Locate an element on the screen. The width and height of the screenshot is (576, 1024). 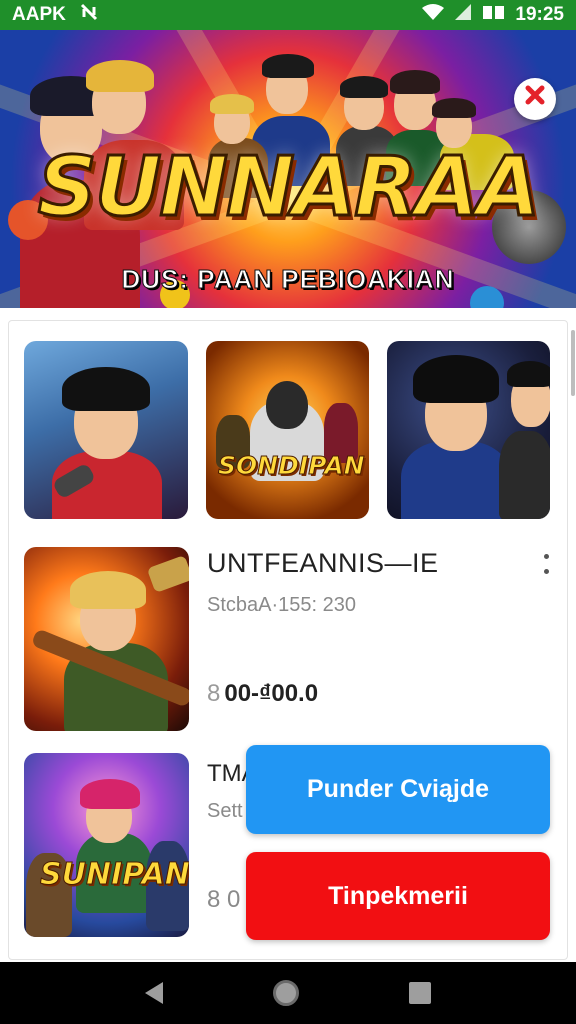
list-item-title: UNTFEANNIS—IE is located at coordinates (323, 563).